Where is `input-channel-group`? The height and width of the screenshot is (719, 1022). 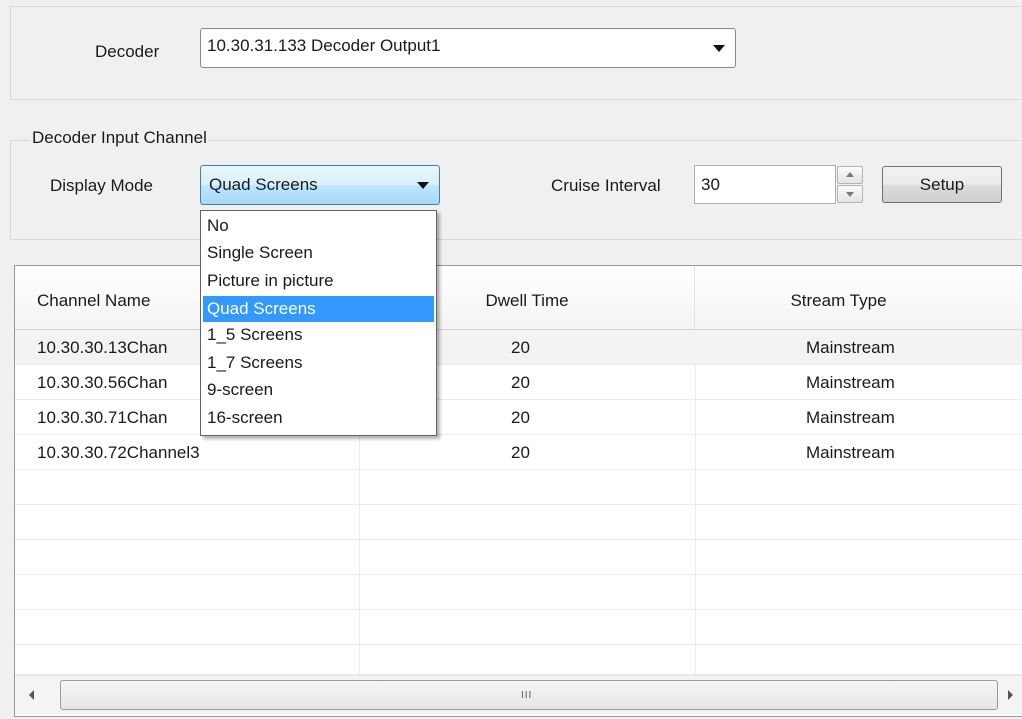 input-channel-group is located at coordinates (515, 190).